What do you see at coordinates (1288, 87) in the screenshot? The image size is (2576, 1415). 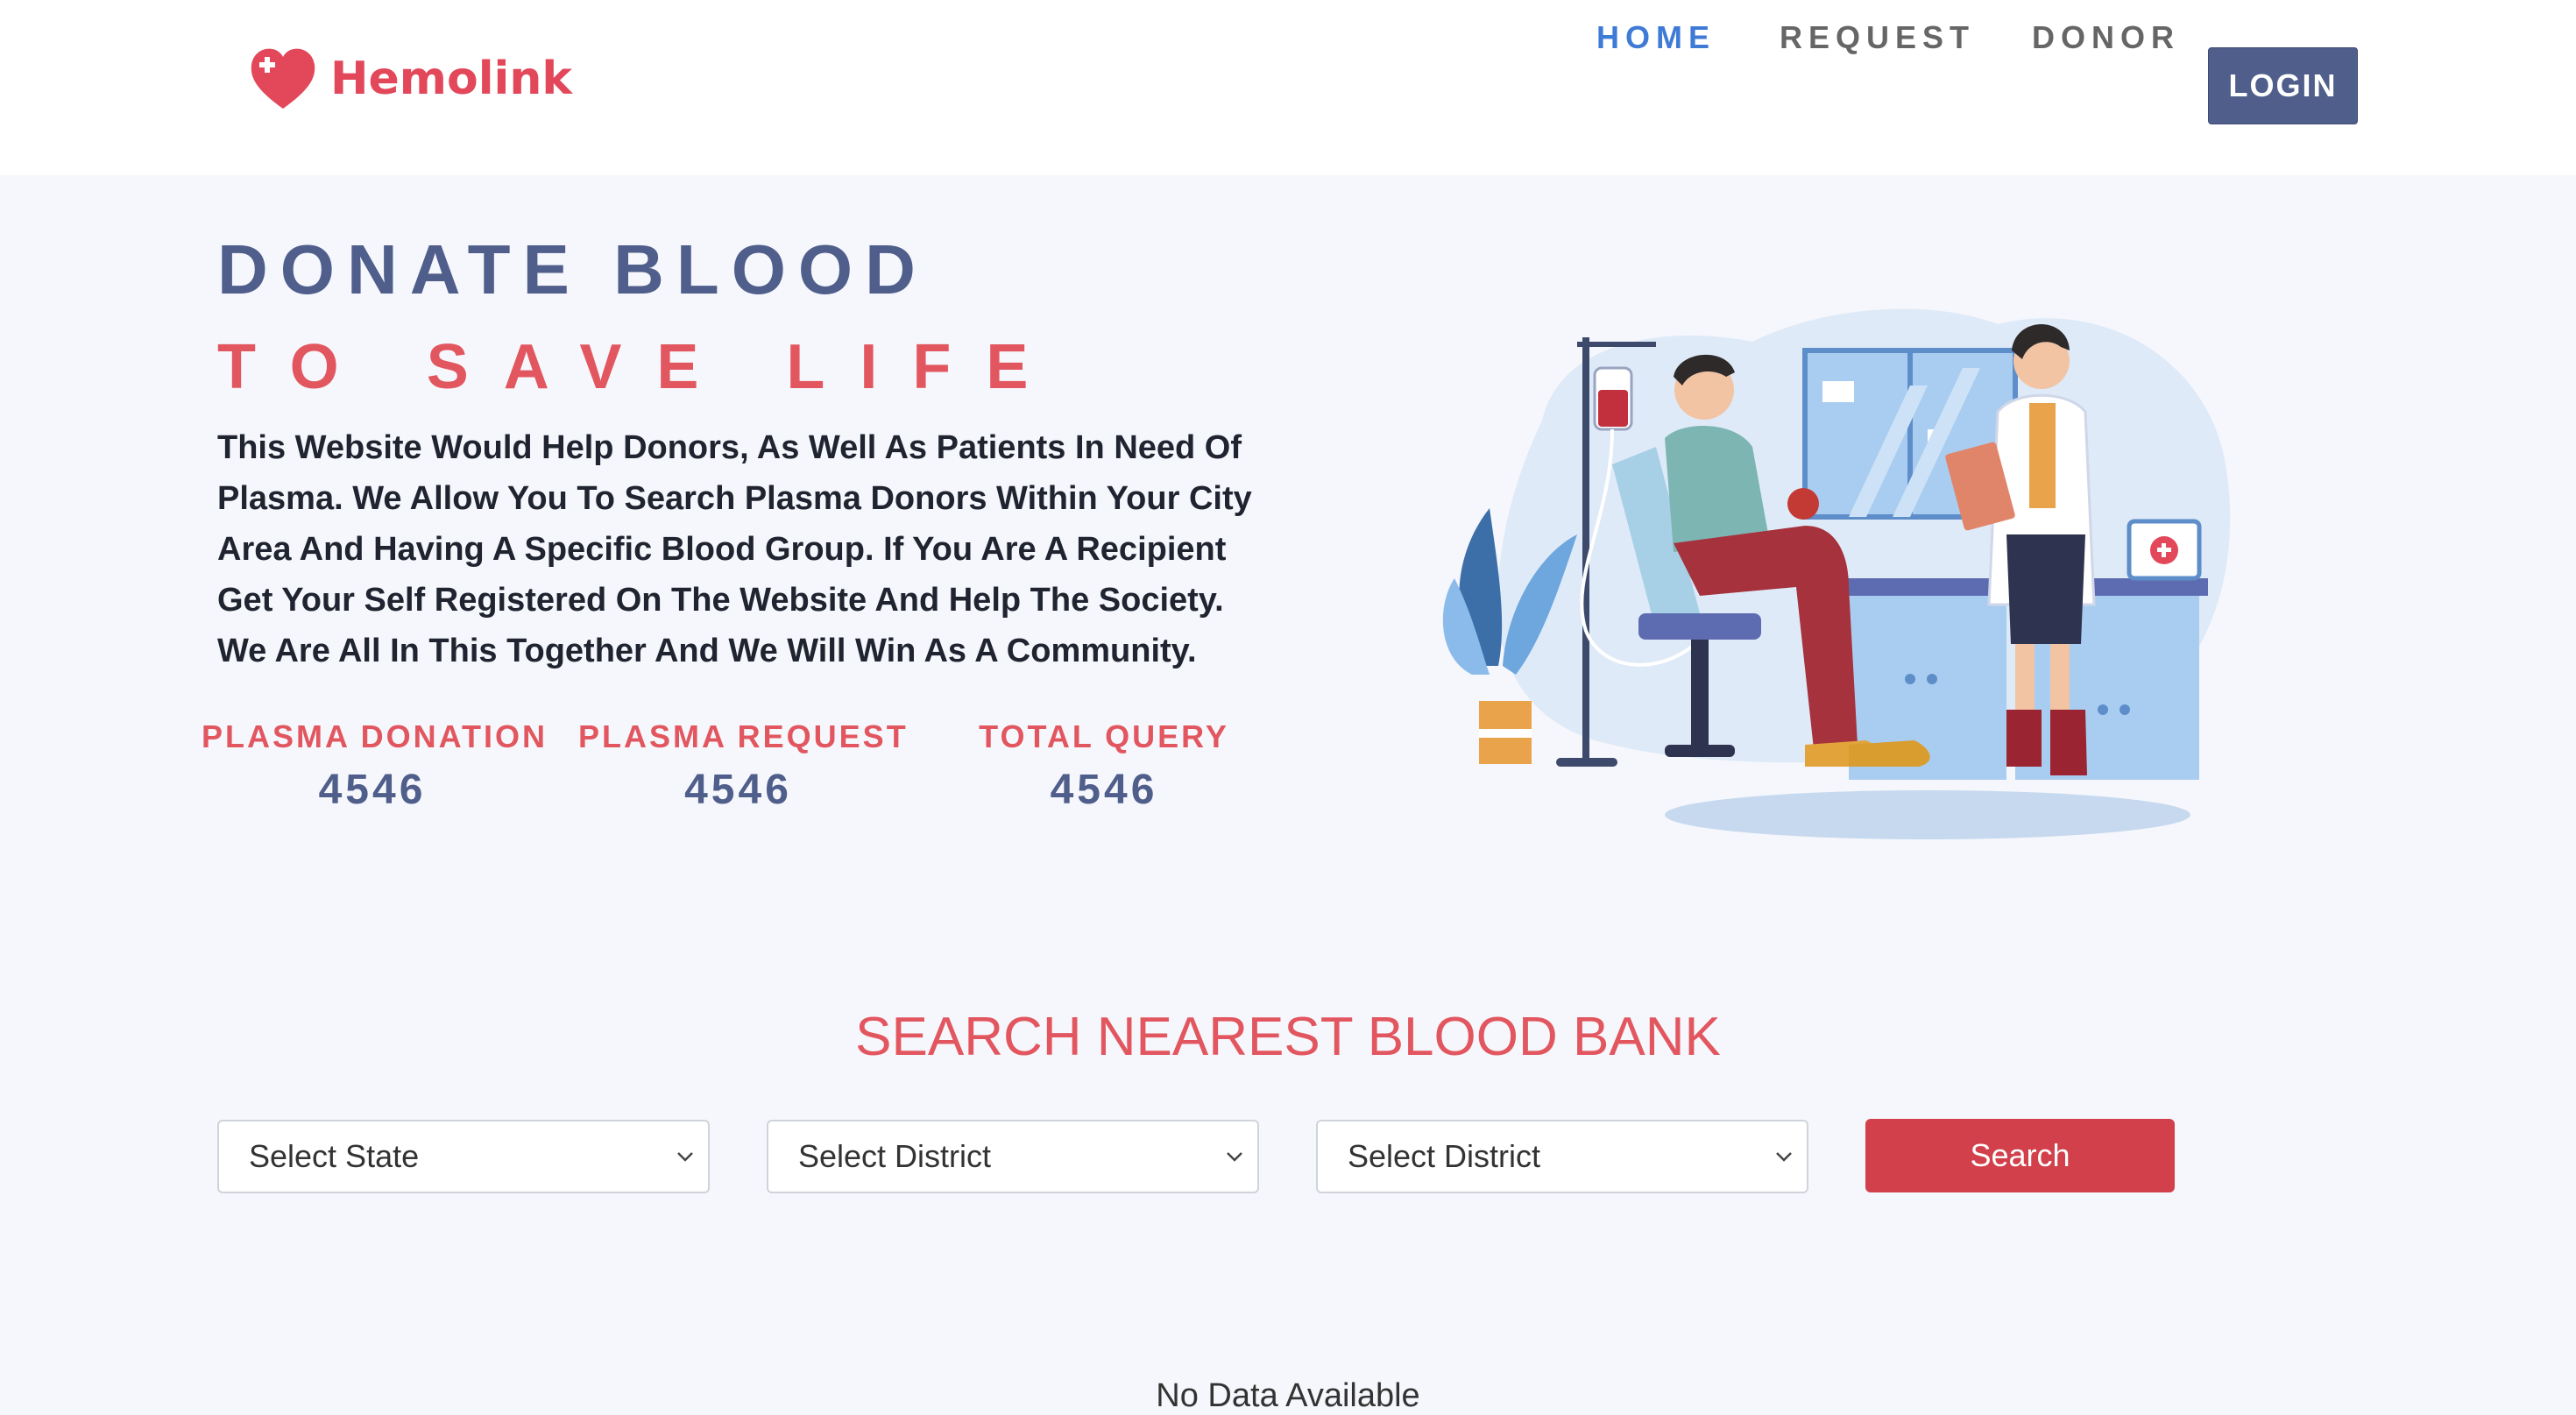 I see `top-navbar: Hemolink HOME REQUEST DONOR LOGIN` at bounding box center [1288, 87].